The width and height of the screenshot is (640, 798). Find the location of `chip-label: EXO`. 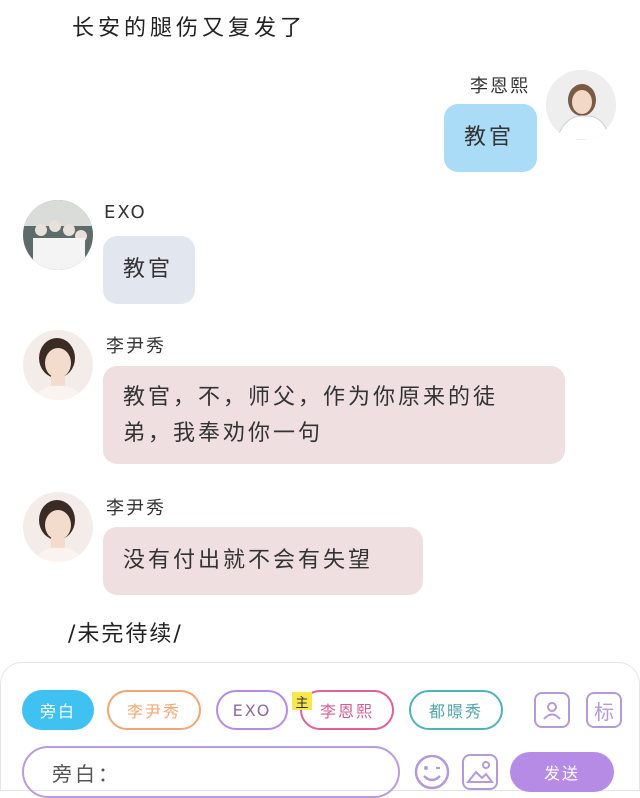

chip-label: EXO is located at coordinates (252, 710).